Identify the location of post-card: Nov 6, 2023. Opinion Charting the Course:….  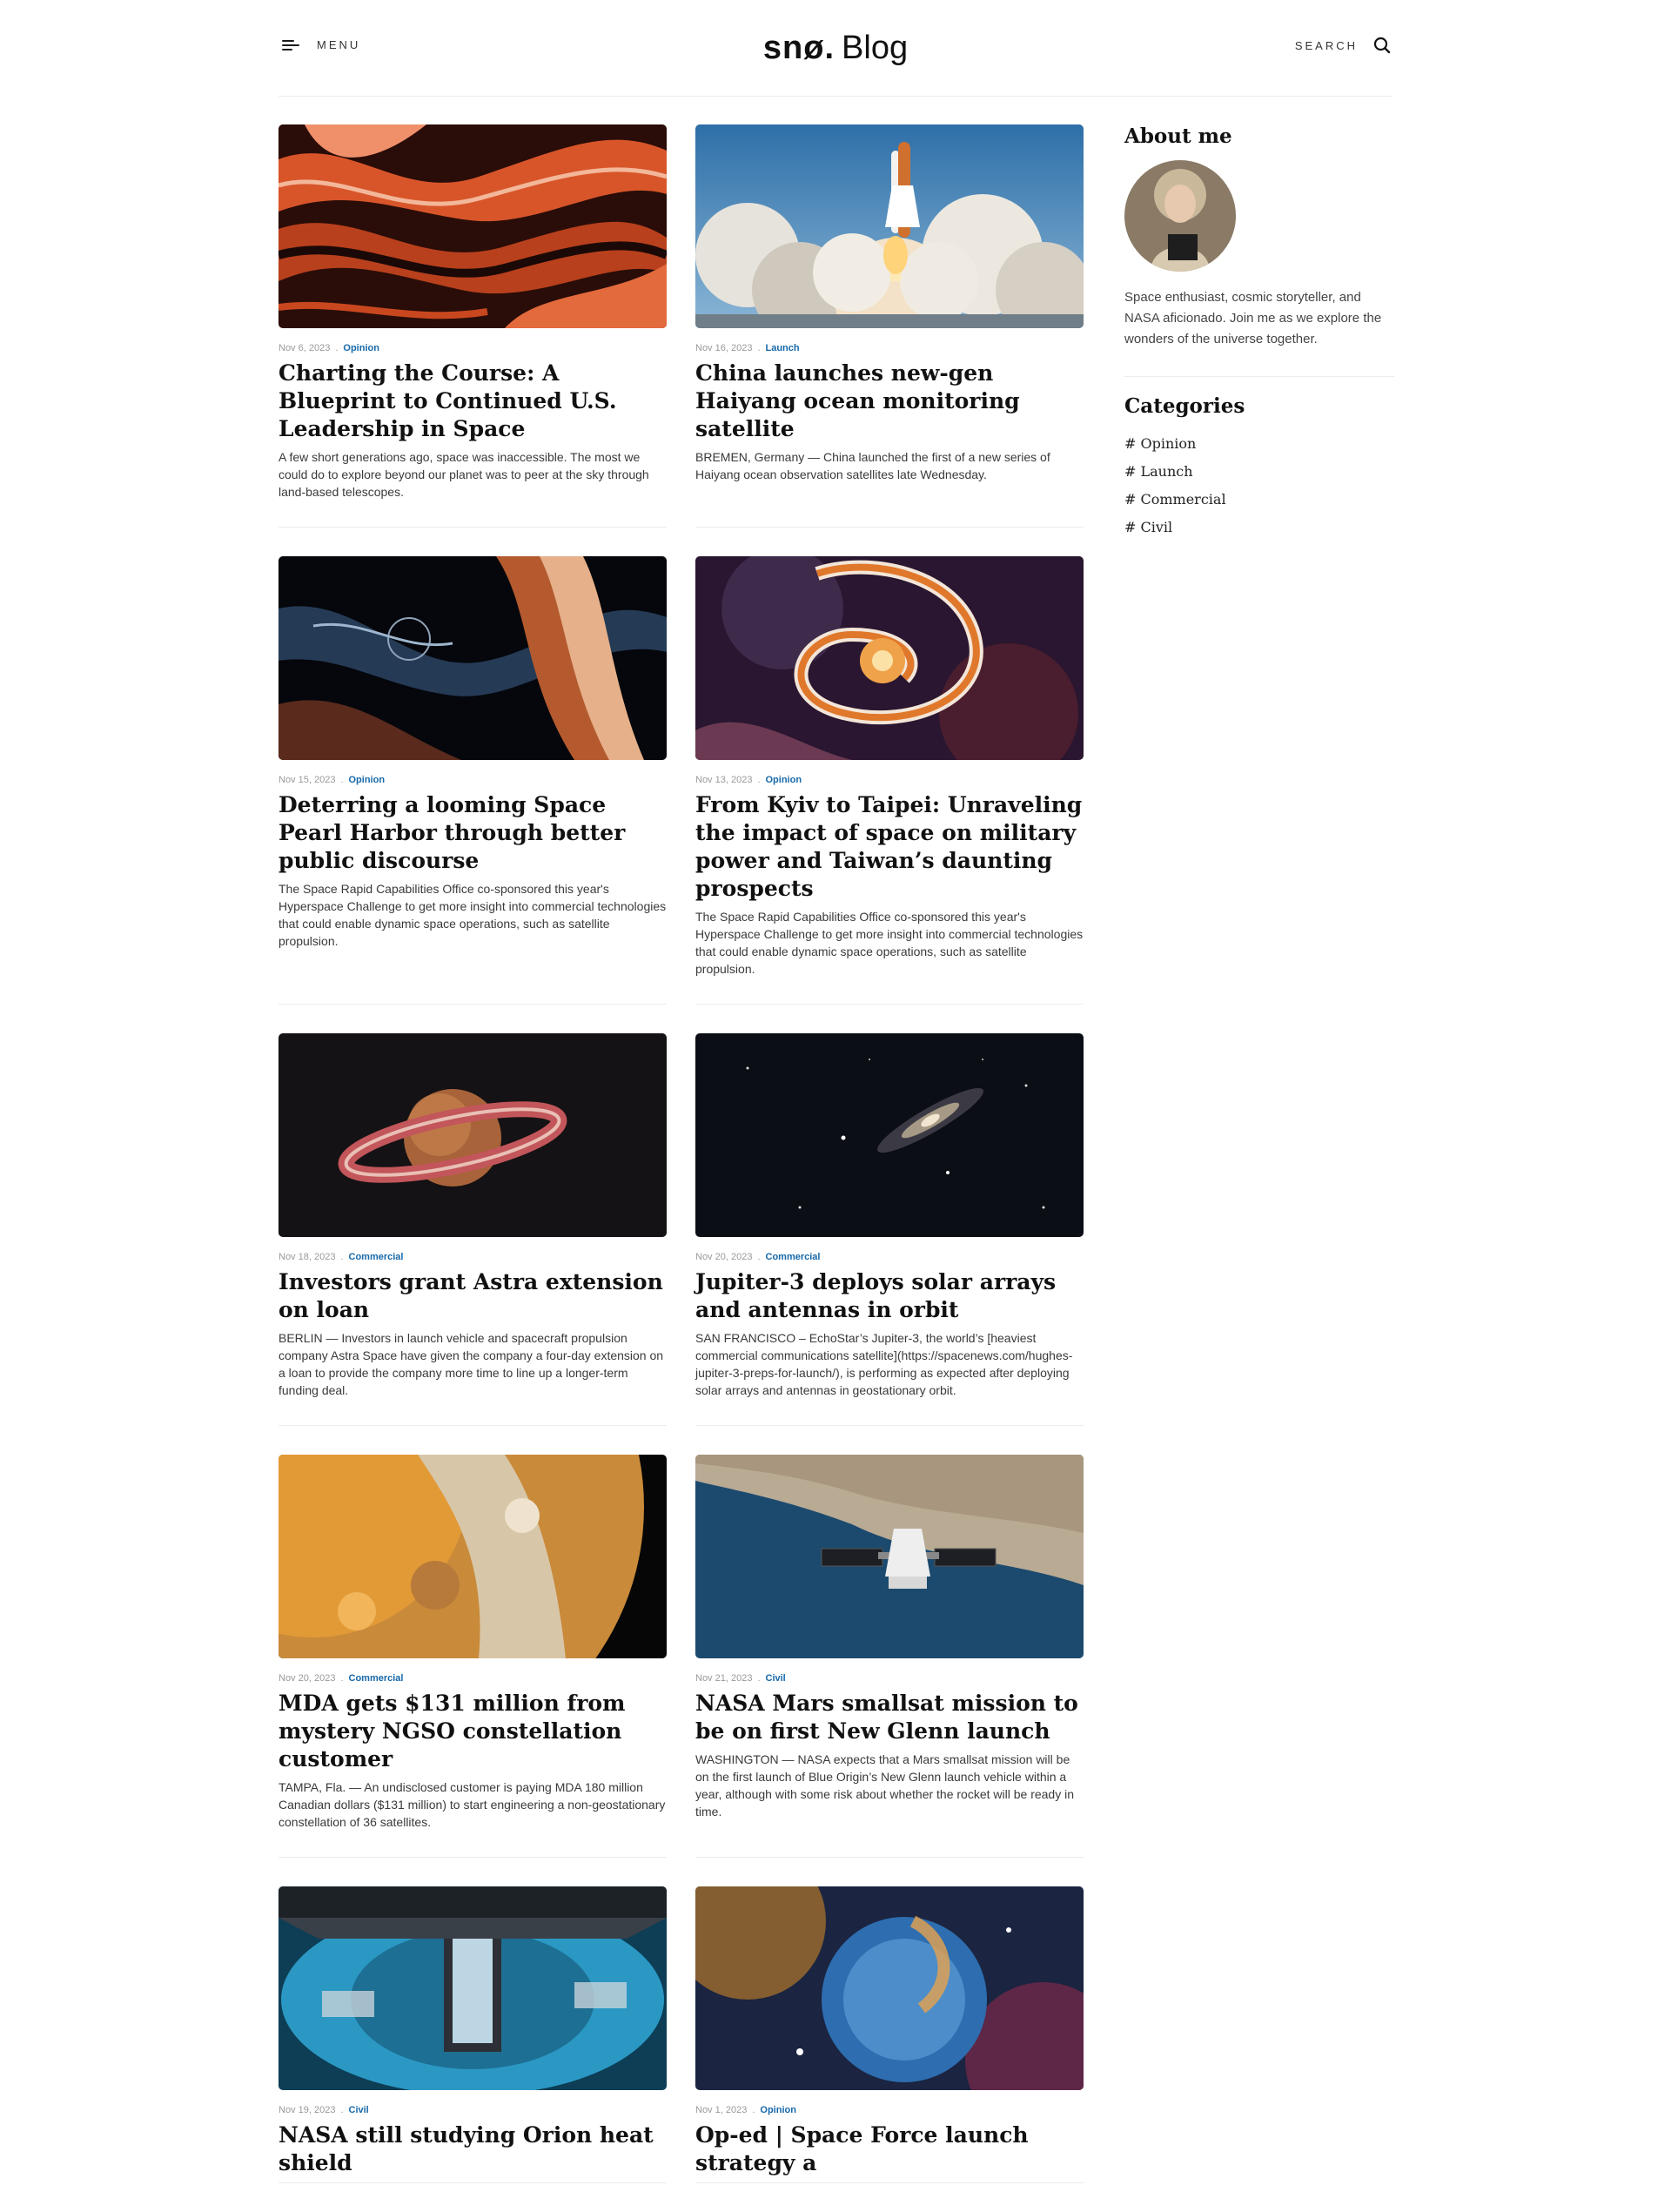
(473, 326).